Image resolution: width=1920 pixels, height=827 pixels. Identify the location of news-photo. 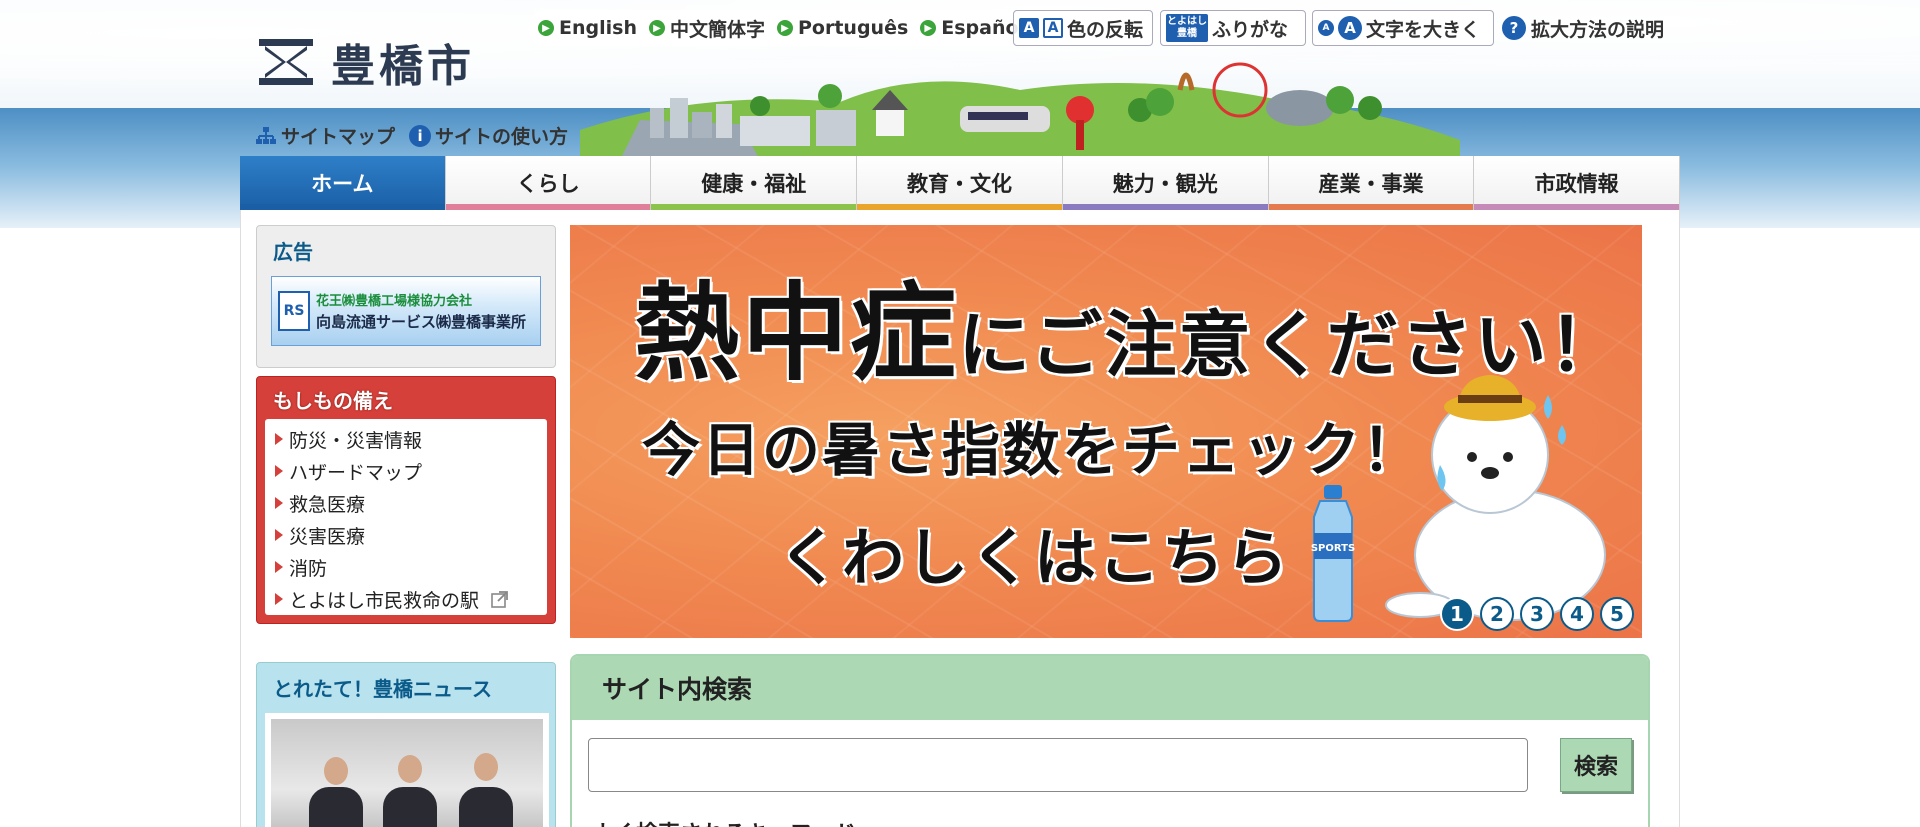
(407, 770).